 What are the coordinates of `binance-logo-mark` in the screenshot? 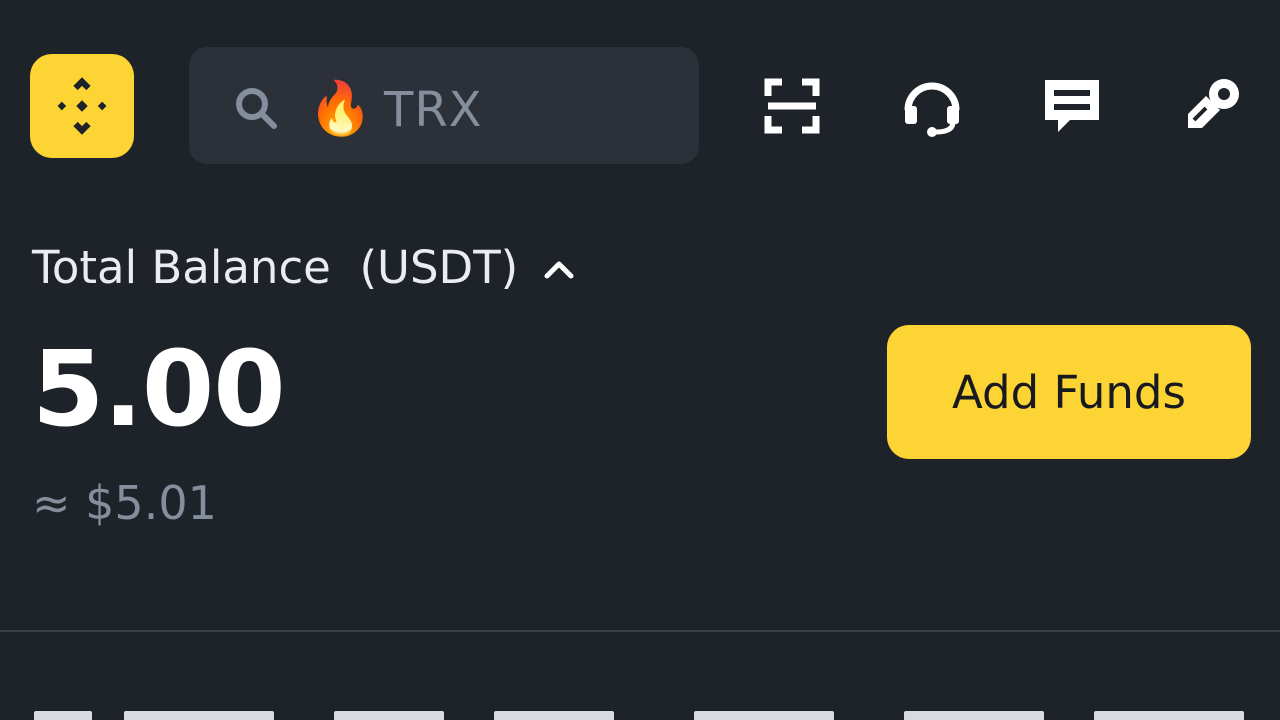 It's located at (82, 106).